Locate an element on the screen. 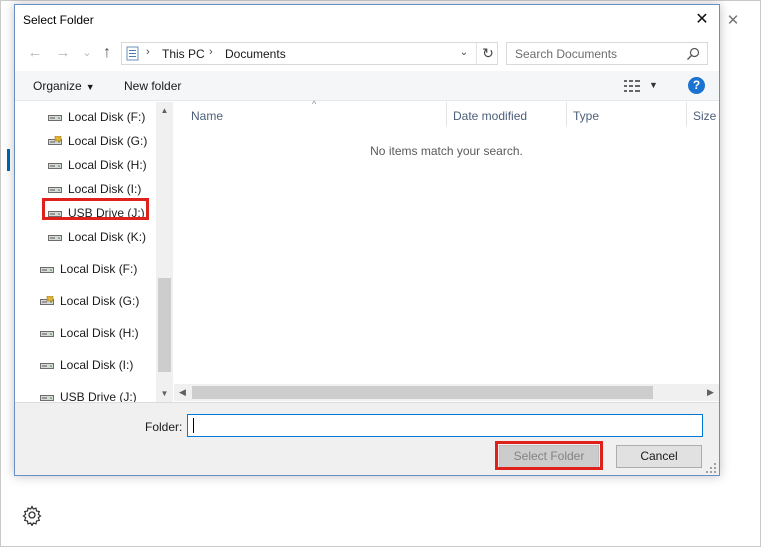 Image resolution: width=761 pixels, height=547 pixels. background-close-icon: ✕ is located at coordinates (733, 21).